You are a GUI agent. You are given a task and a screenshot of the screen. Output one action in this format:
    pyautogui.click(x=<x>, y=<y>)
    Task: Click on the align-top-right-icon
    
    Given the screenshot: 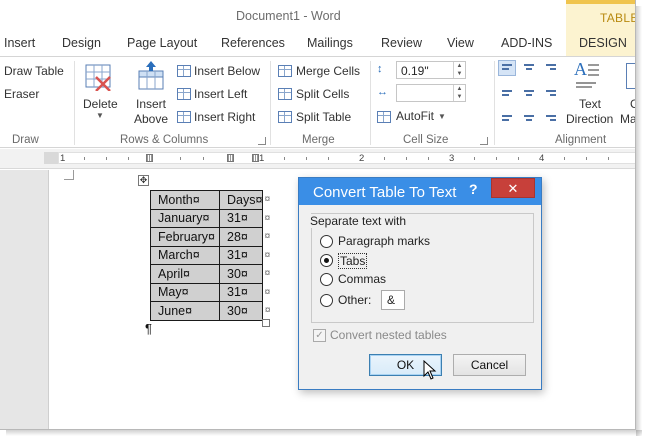 What is the action you would take?
    pyautogui.click(x=551, y=68)
    